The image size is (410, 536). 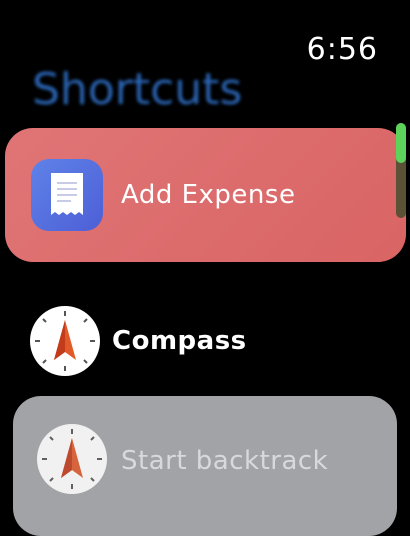 What do you see at coordinates (67, 195) in the screenshot?
I see `receipt-icon` at bounding box center [67, 195].